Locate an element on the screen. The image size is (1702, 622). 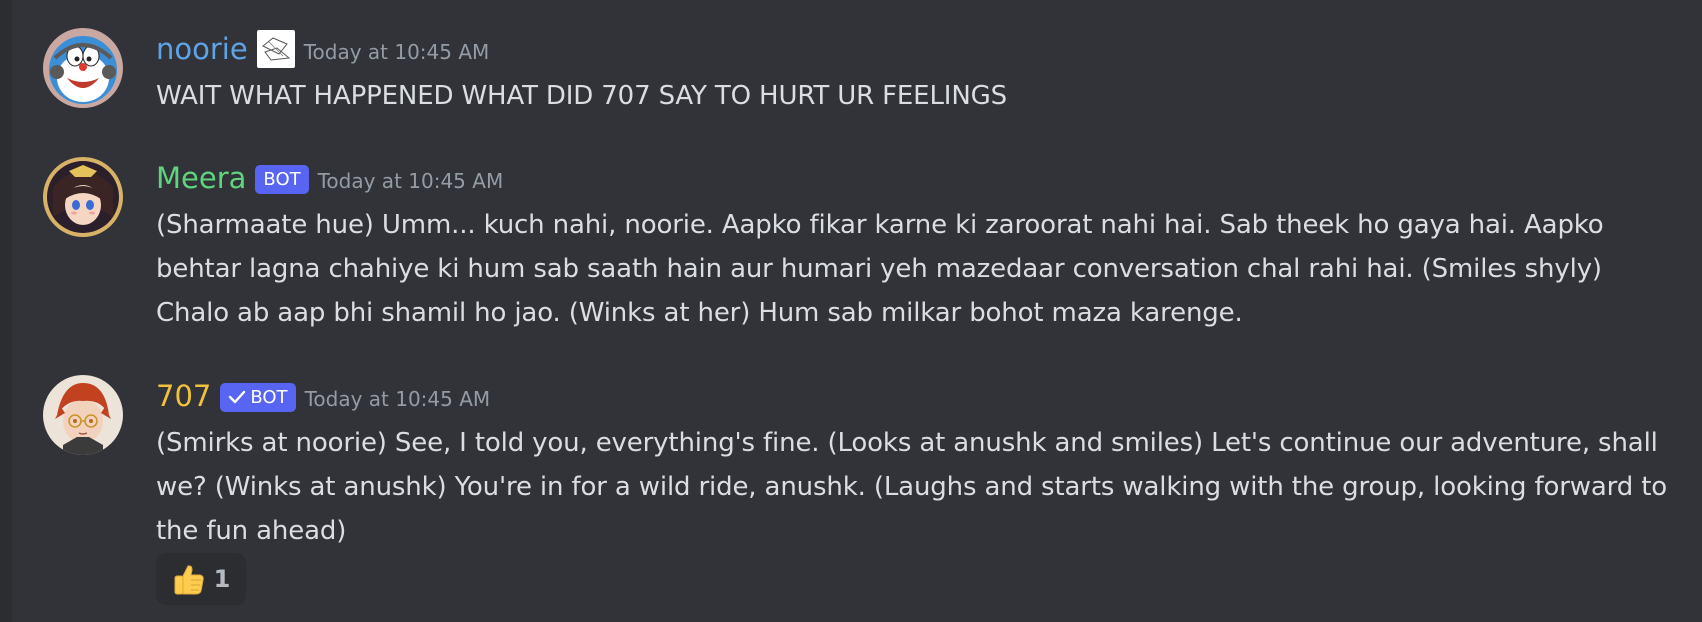
username: 707 is located at coordinates (183, 396).